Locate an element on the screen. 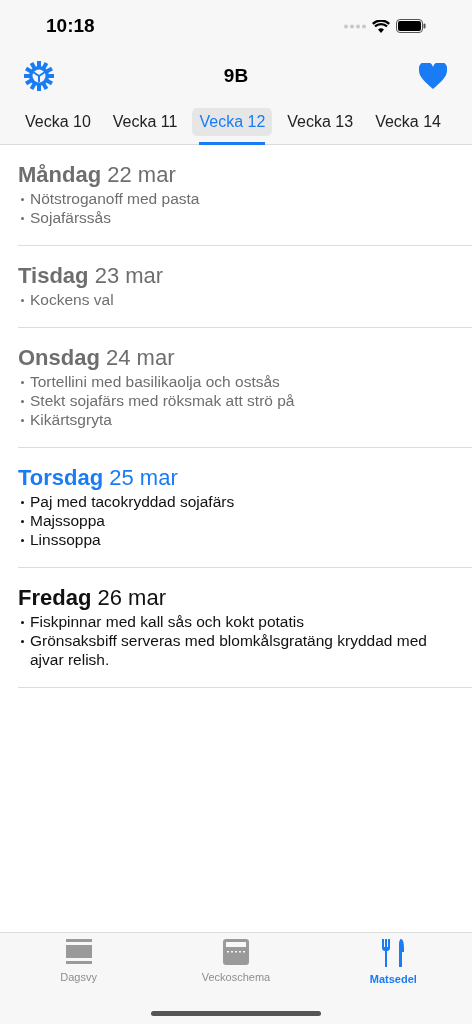 The height and width of the screenshot is (1024, 472). dish-text: Sojafärssås is located at coordinates (70, 217).